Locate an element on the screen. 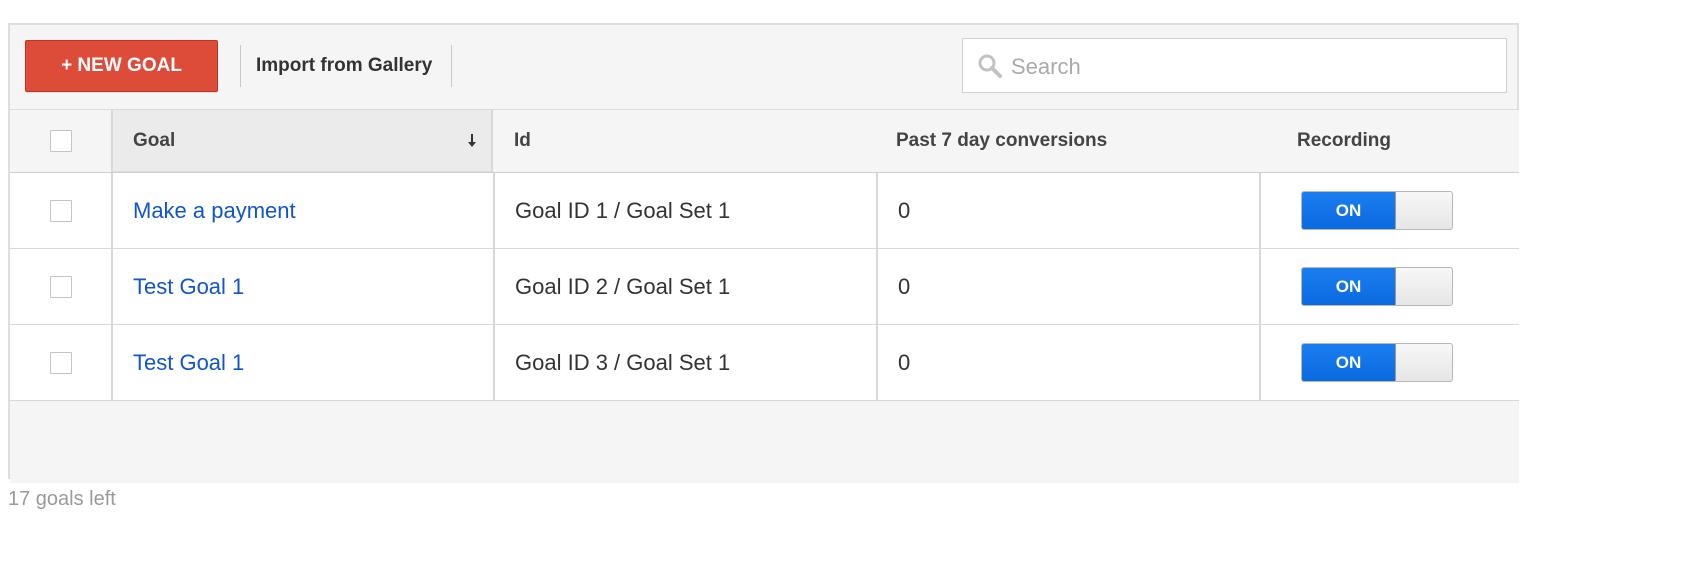 This screenshot has height=576, width=1697. goal-link: Make a payment is located at coordinates (214, 211).